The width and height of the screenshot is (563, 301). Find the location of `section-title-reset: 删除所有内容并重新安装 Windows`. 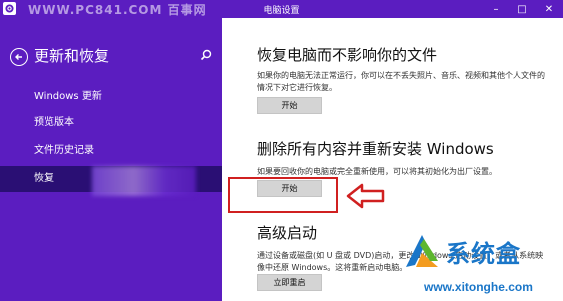

section-title-reset: 删除所有内容并重新安装 Windows is located at coordinates (375, 149).